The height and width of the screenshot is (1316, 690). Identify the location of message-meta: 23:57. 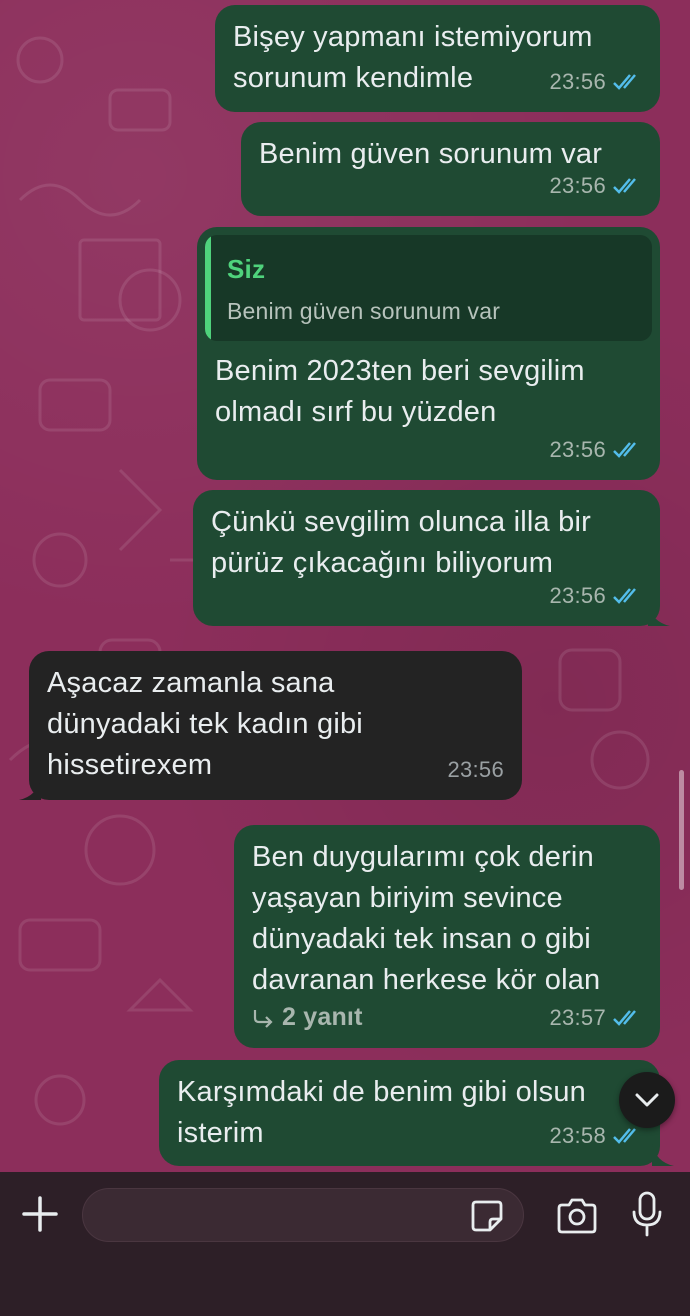
(595, 1017).